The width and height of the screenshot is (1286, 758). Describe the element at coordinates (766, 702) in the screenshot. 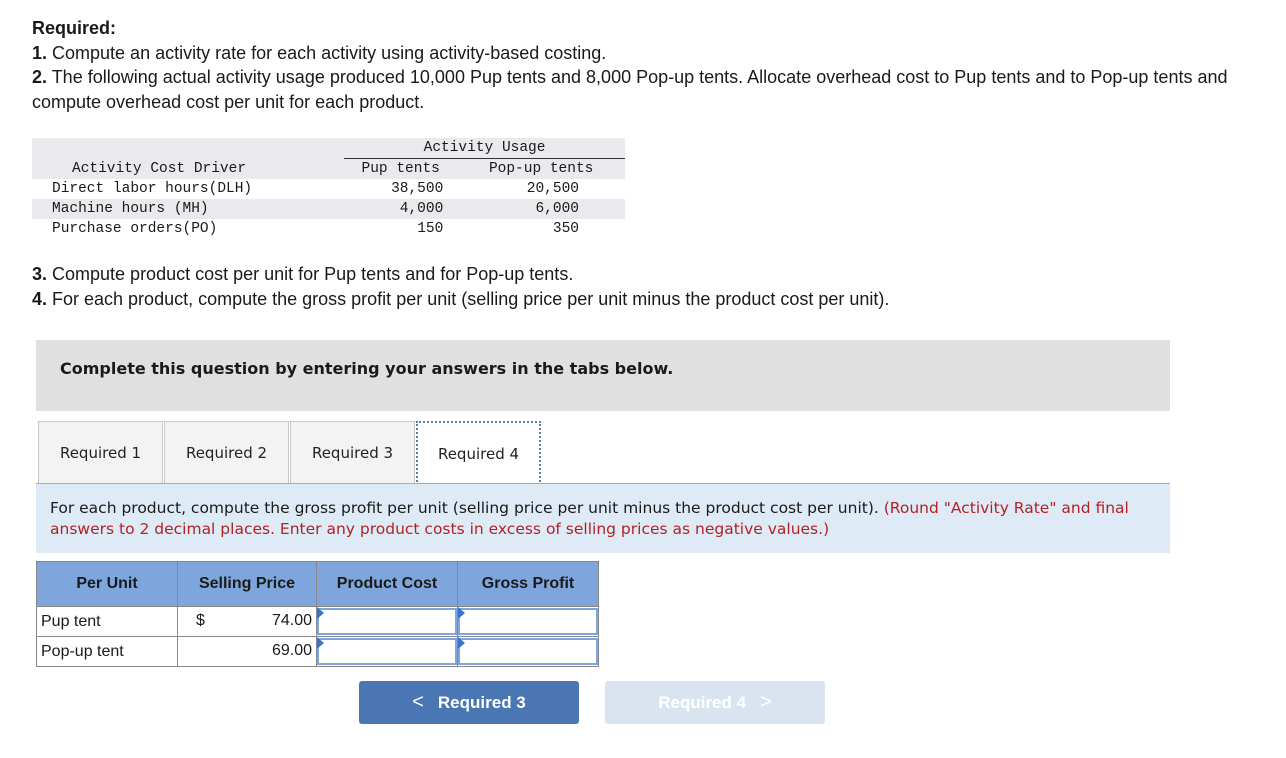

I see `chevron-right-icon: >` at that location.